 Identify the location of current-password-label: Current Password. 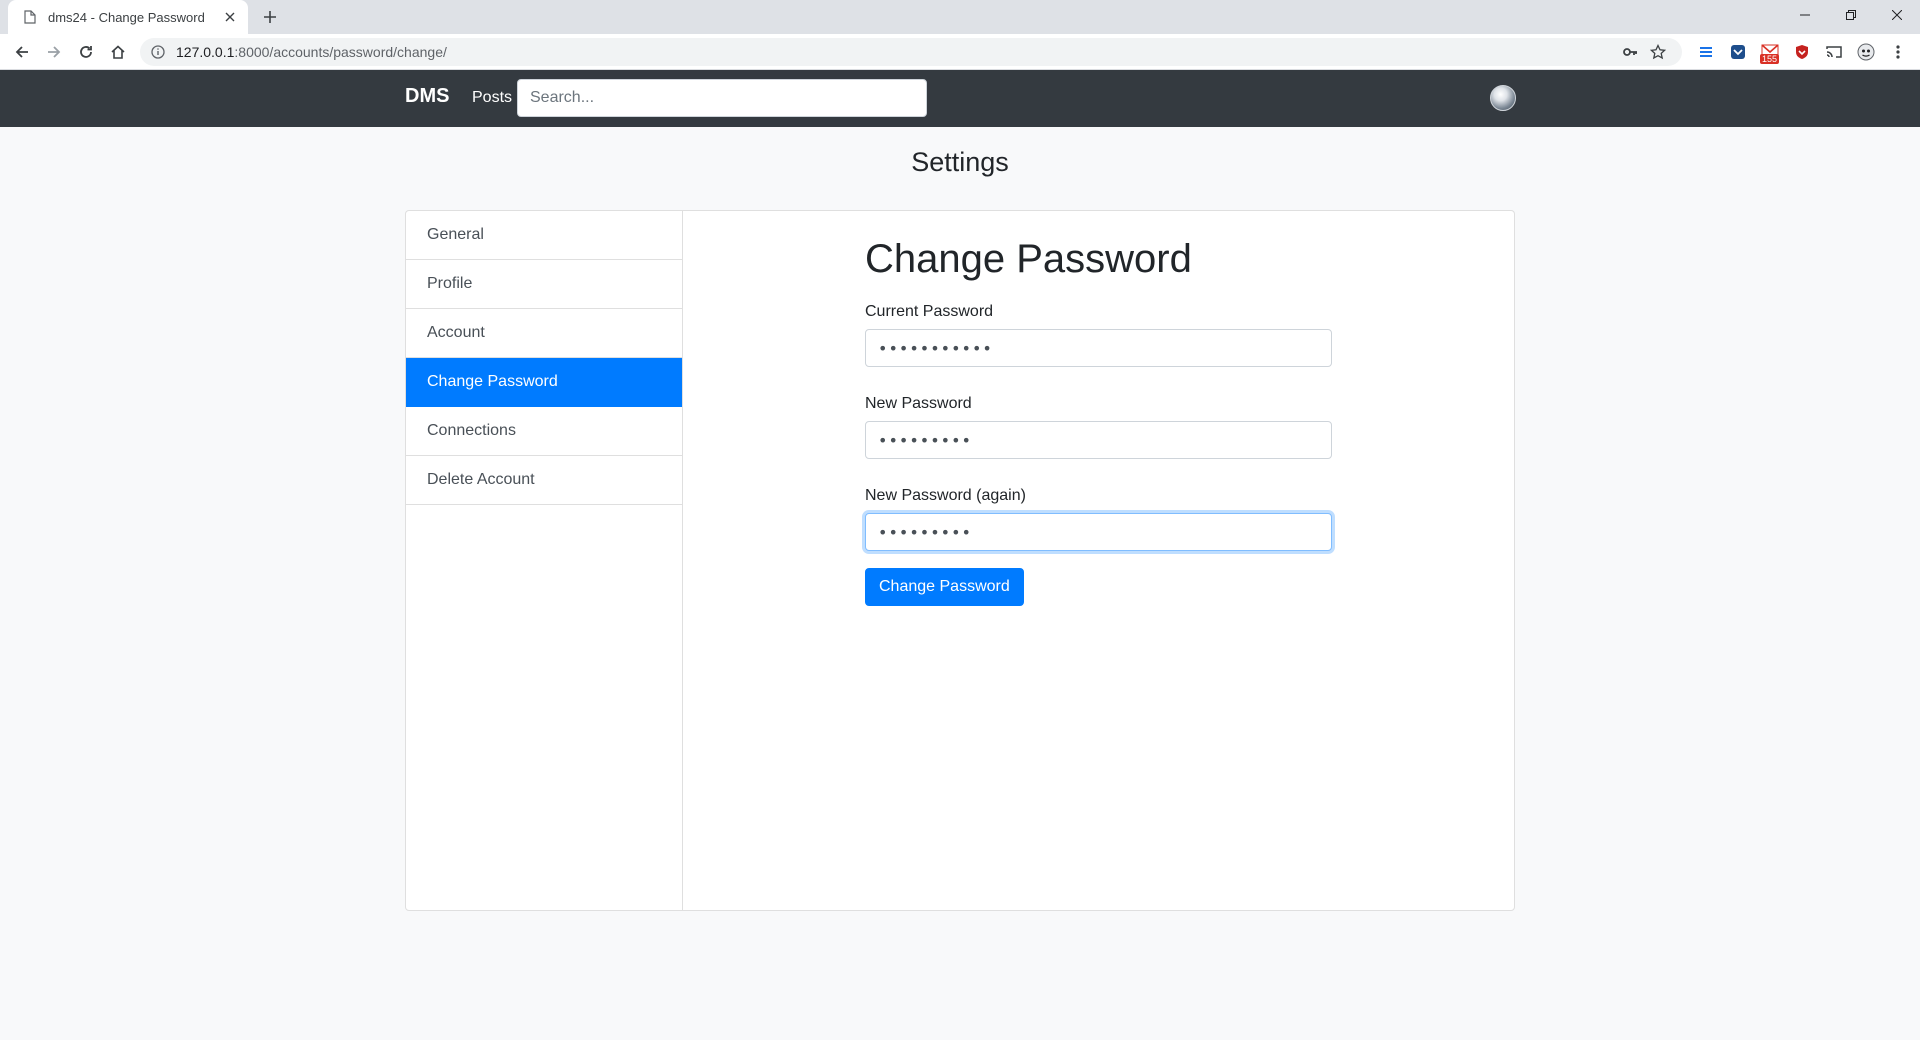
(929, 311).